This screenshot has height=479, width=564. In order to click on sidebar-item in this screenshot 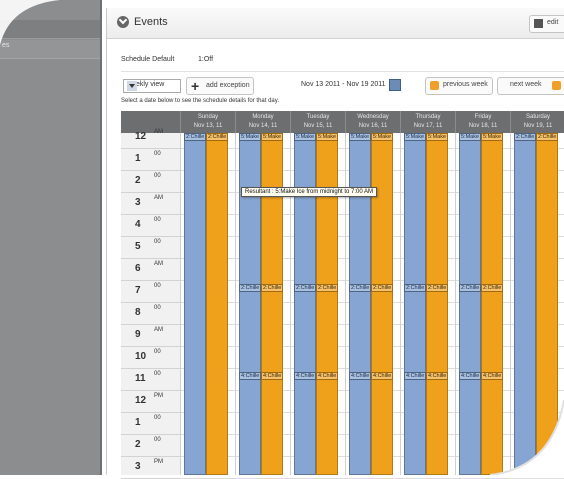, I will do `click(50, 29)`.